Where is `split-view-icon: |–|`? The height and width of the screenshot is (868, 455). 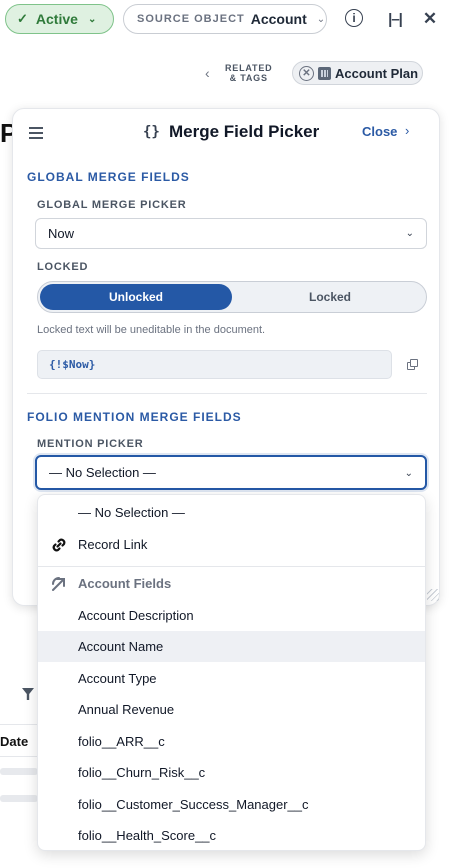
split-view-icon: |–| is located at coordinates (395, 19).